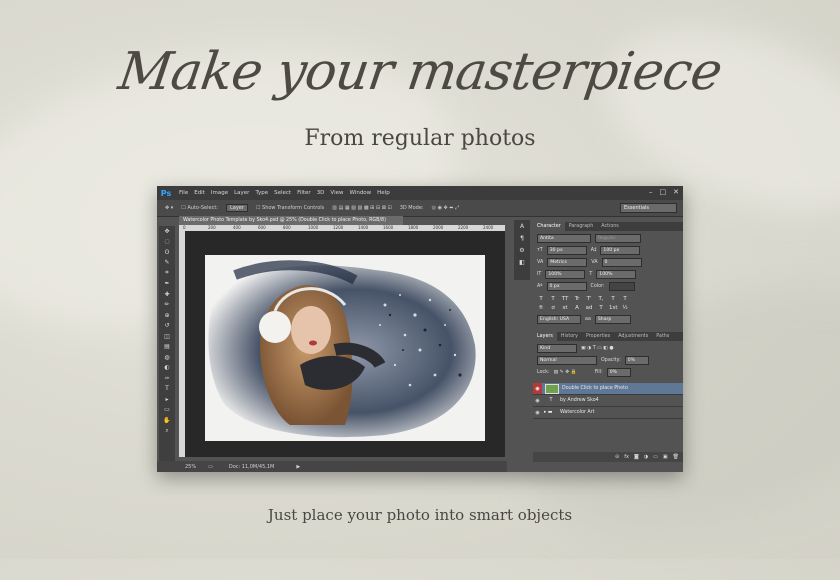 The width and height of the screenshot is (840, 580). Describe the element at coordinates (663, 192) in the screenshot. I see `maximize-icon: □` at that location.